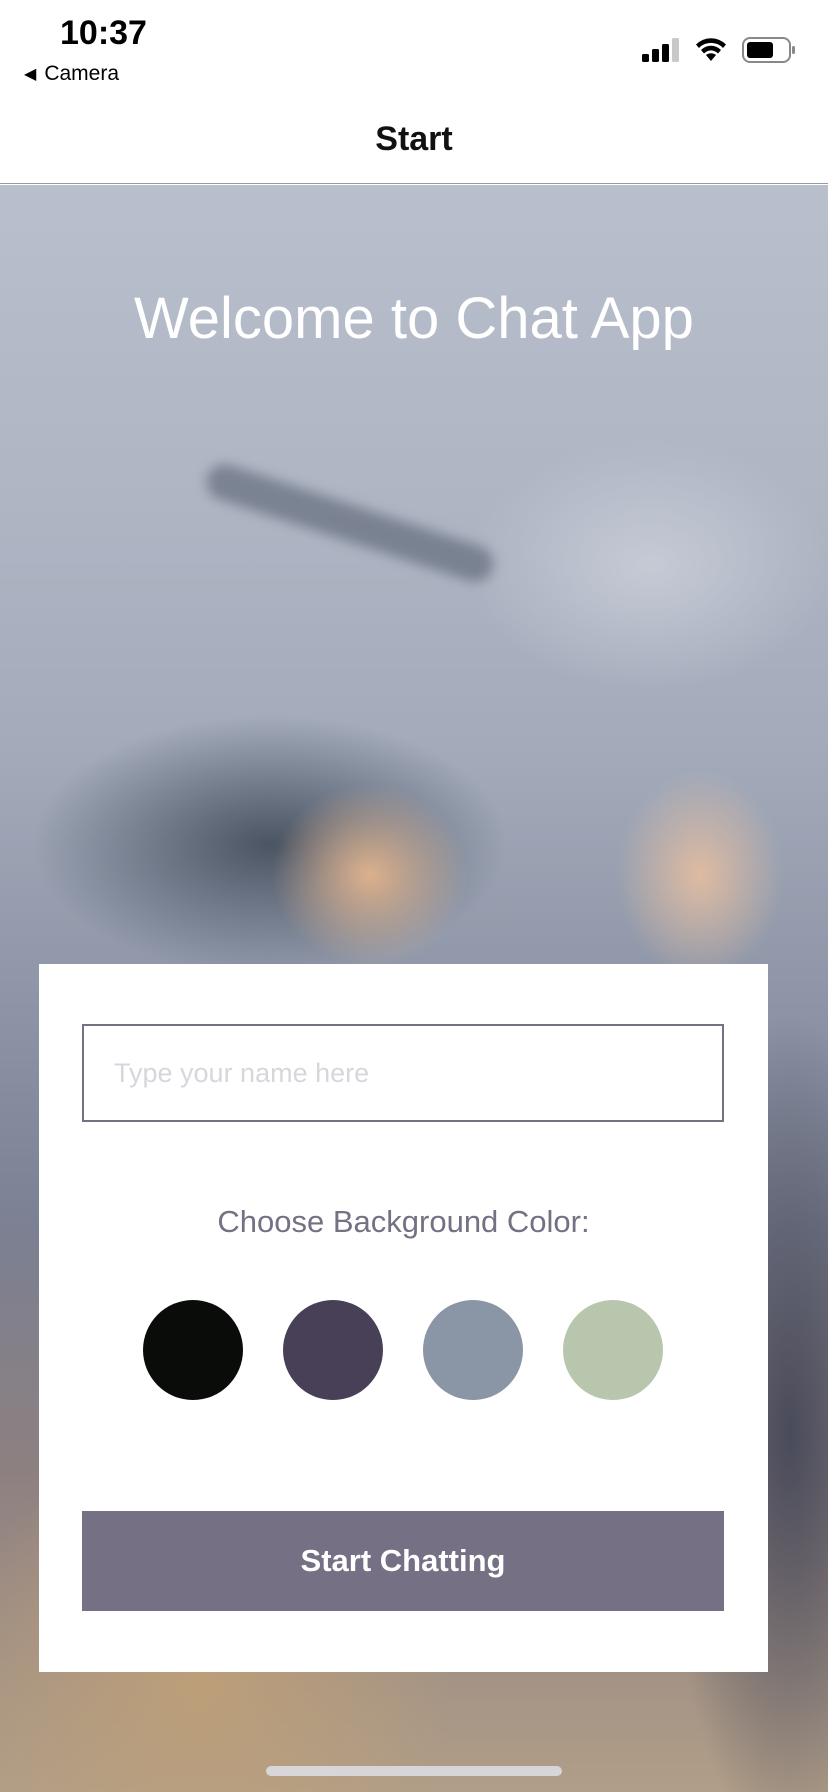 The height and width of the screenshot is (1792, 828). What do you see at coordinates (403, 1073) in the screenshot?
I see `name-input` at bounding box center [403, 1073].